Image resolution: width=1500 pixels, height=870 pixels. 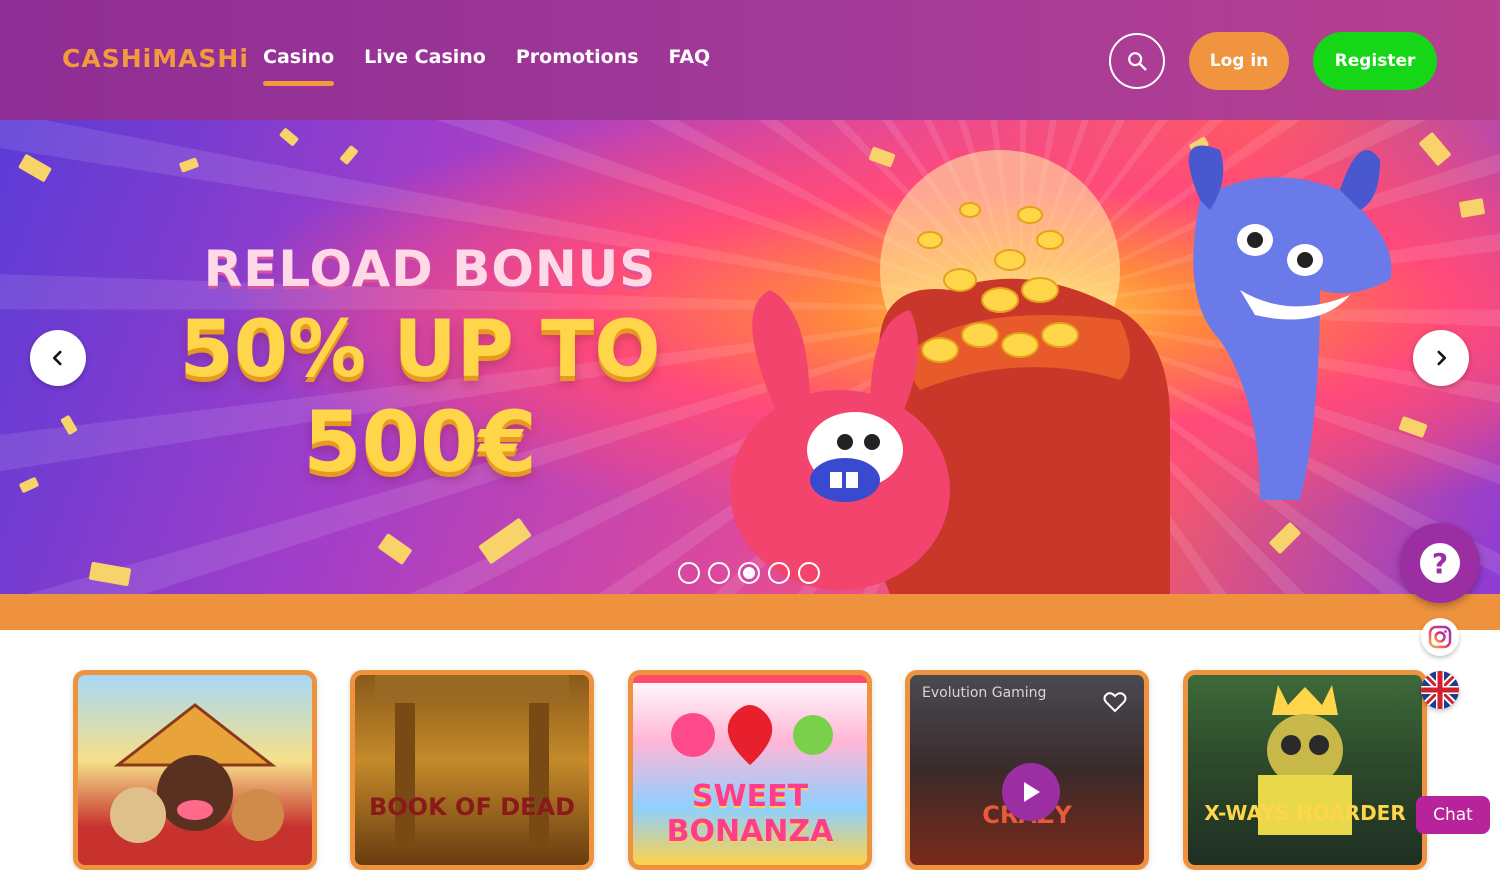 What do you see at coordinates (750, 612) in the screenshot?
I see `banner-divider-bar` at bounding box center [750, 612].